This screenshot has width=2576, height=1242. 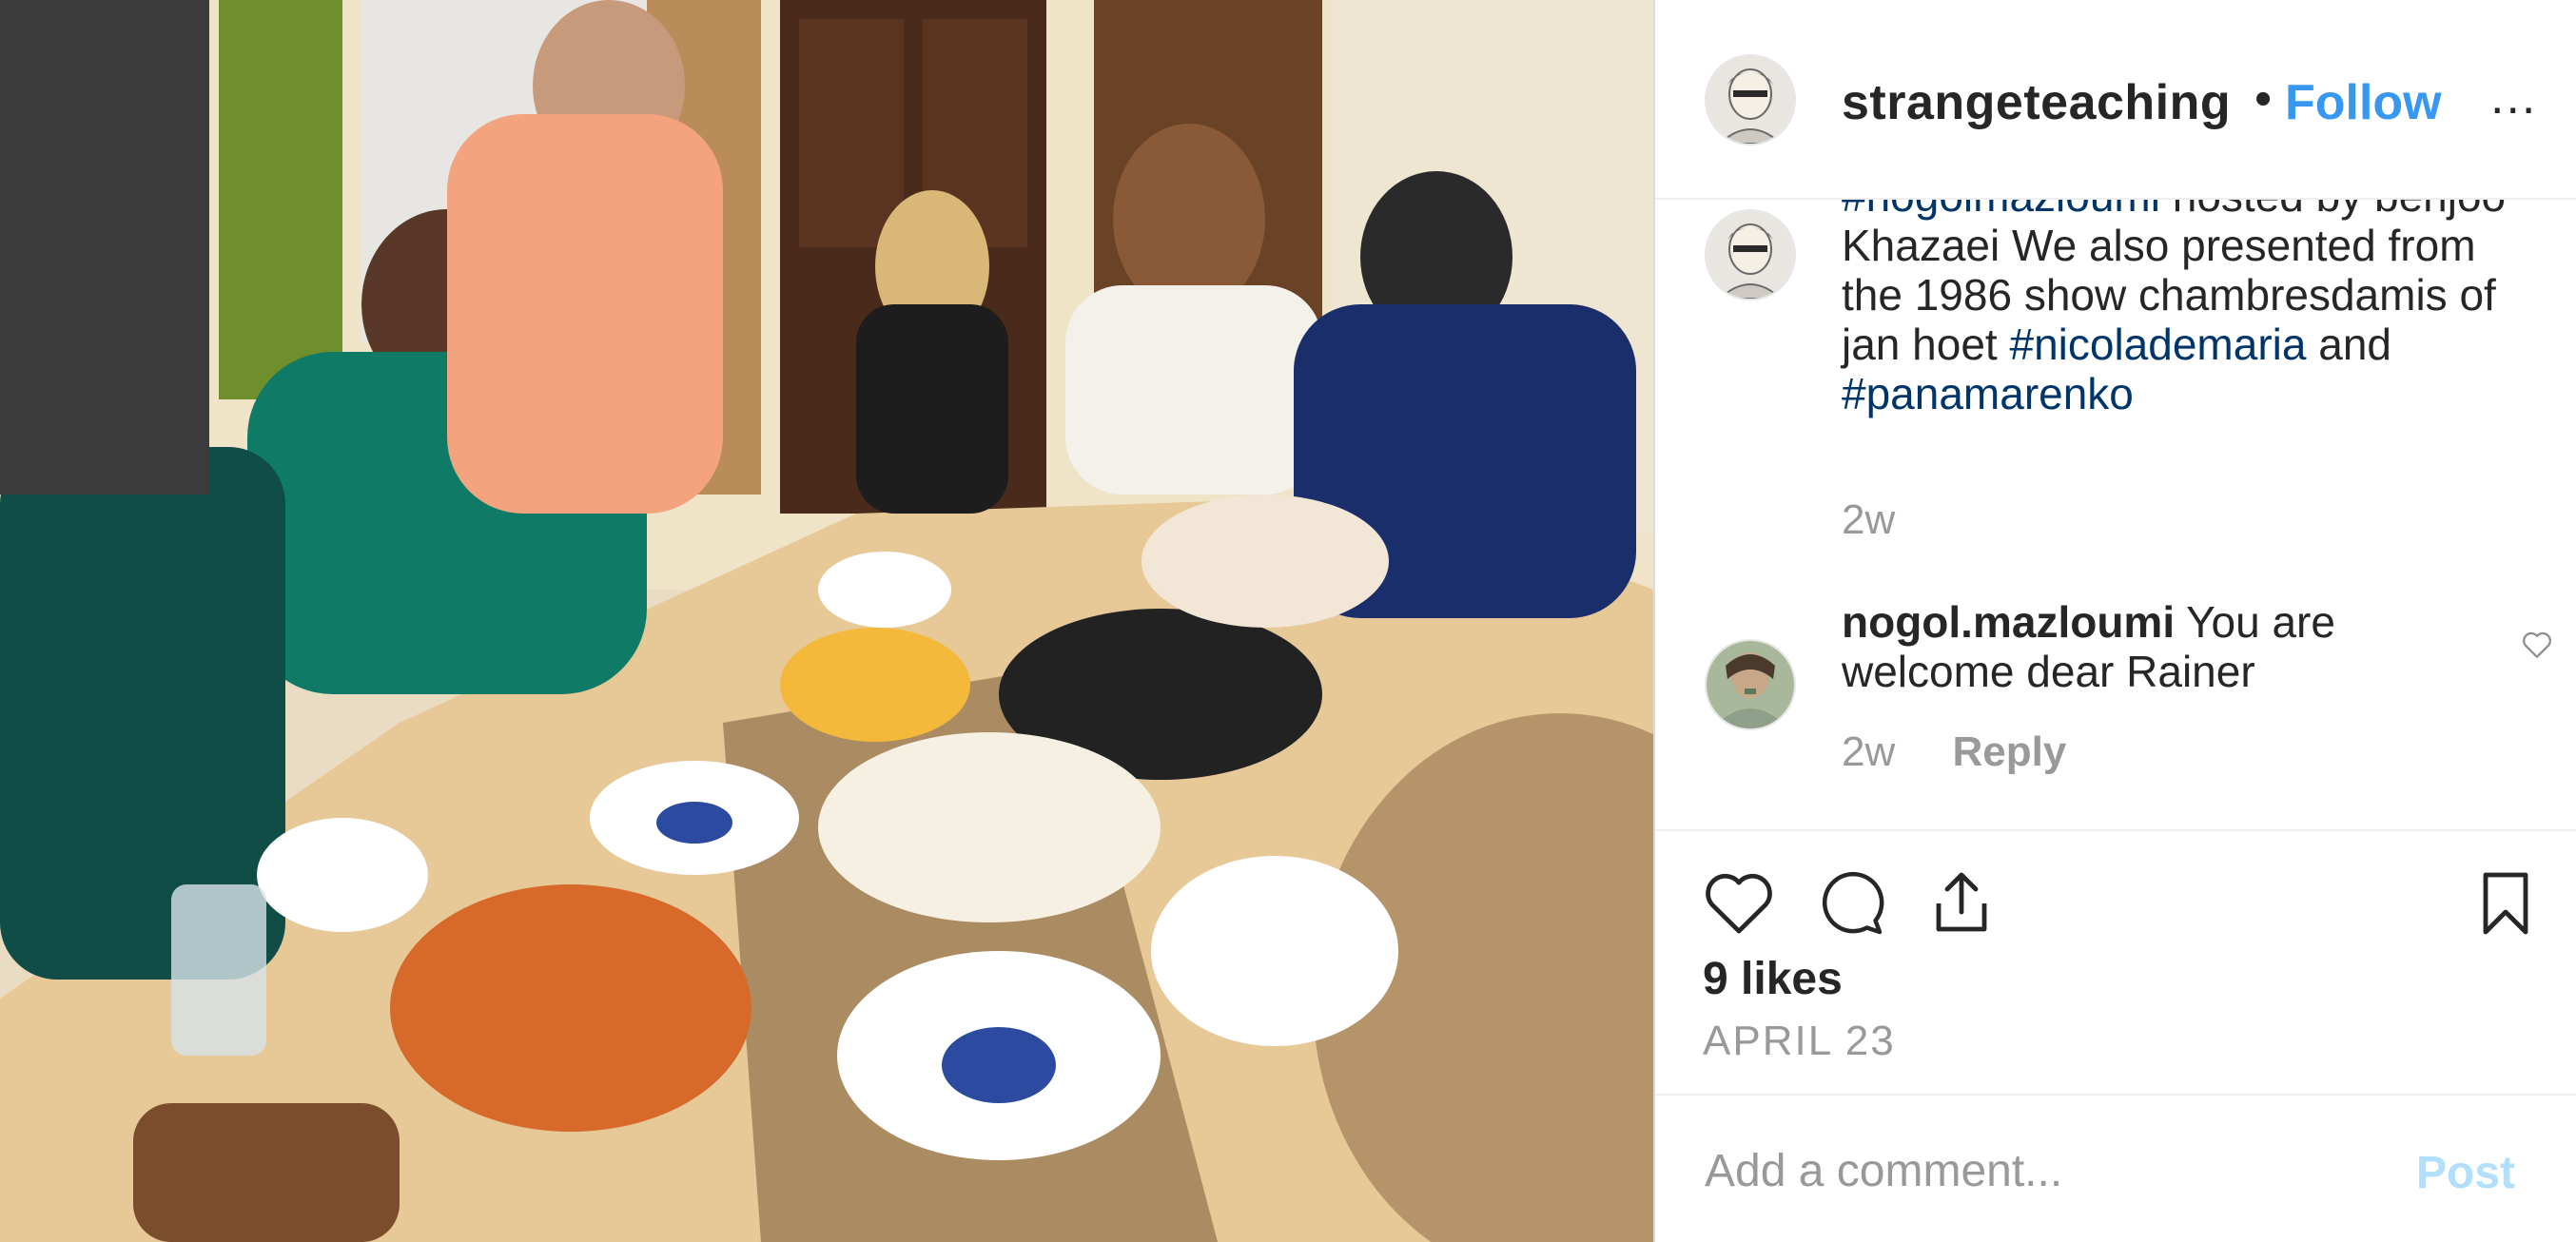 What do you see at coordinates (2115, 961) in the screenshot?
I see `post-actions: 9 likes APRIL 23` at bounding box center [2115, 961].